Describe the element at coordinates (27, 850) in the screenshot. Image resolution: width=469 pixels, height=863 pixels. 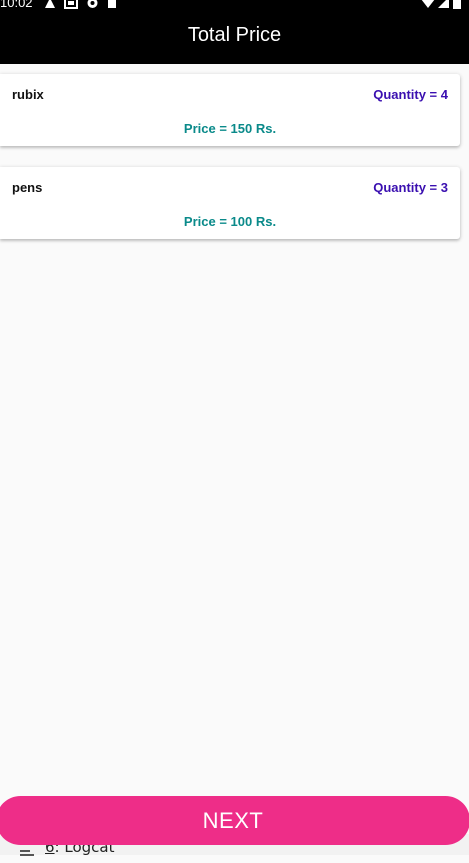
I see `logcat-icon` at that location.